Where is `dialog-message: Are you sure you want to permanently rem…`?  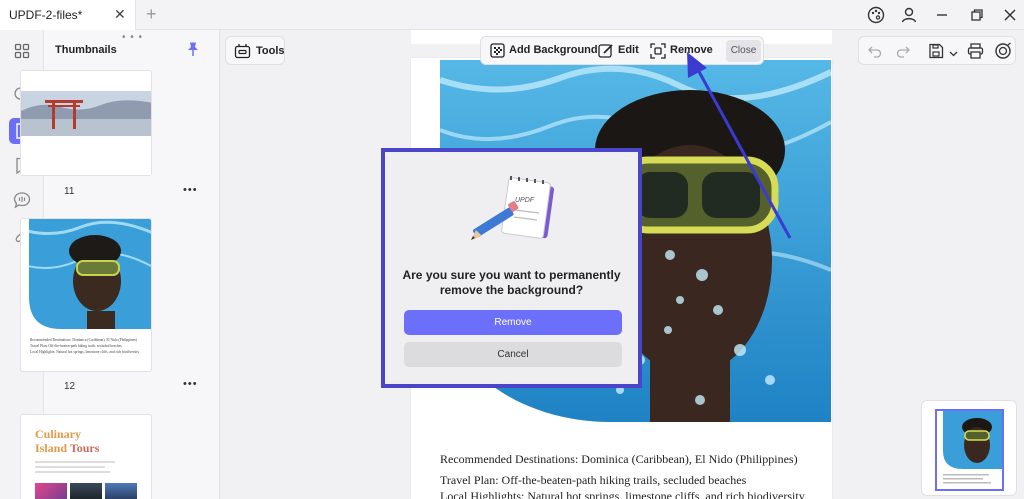 dialog-message: Are you sure you want to permanently rem… is located at coordinates (511, 283).